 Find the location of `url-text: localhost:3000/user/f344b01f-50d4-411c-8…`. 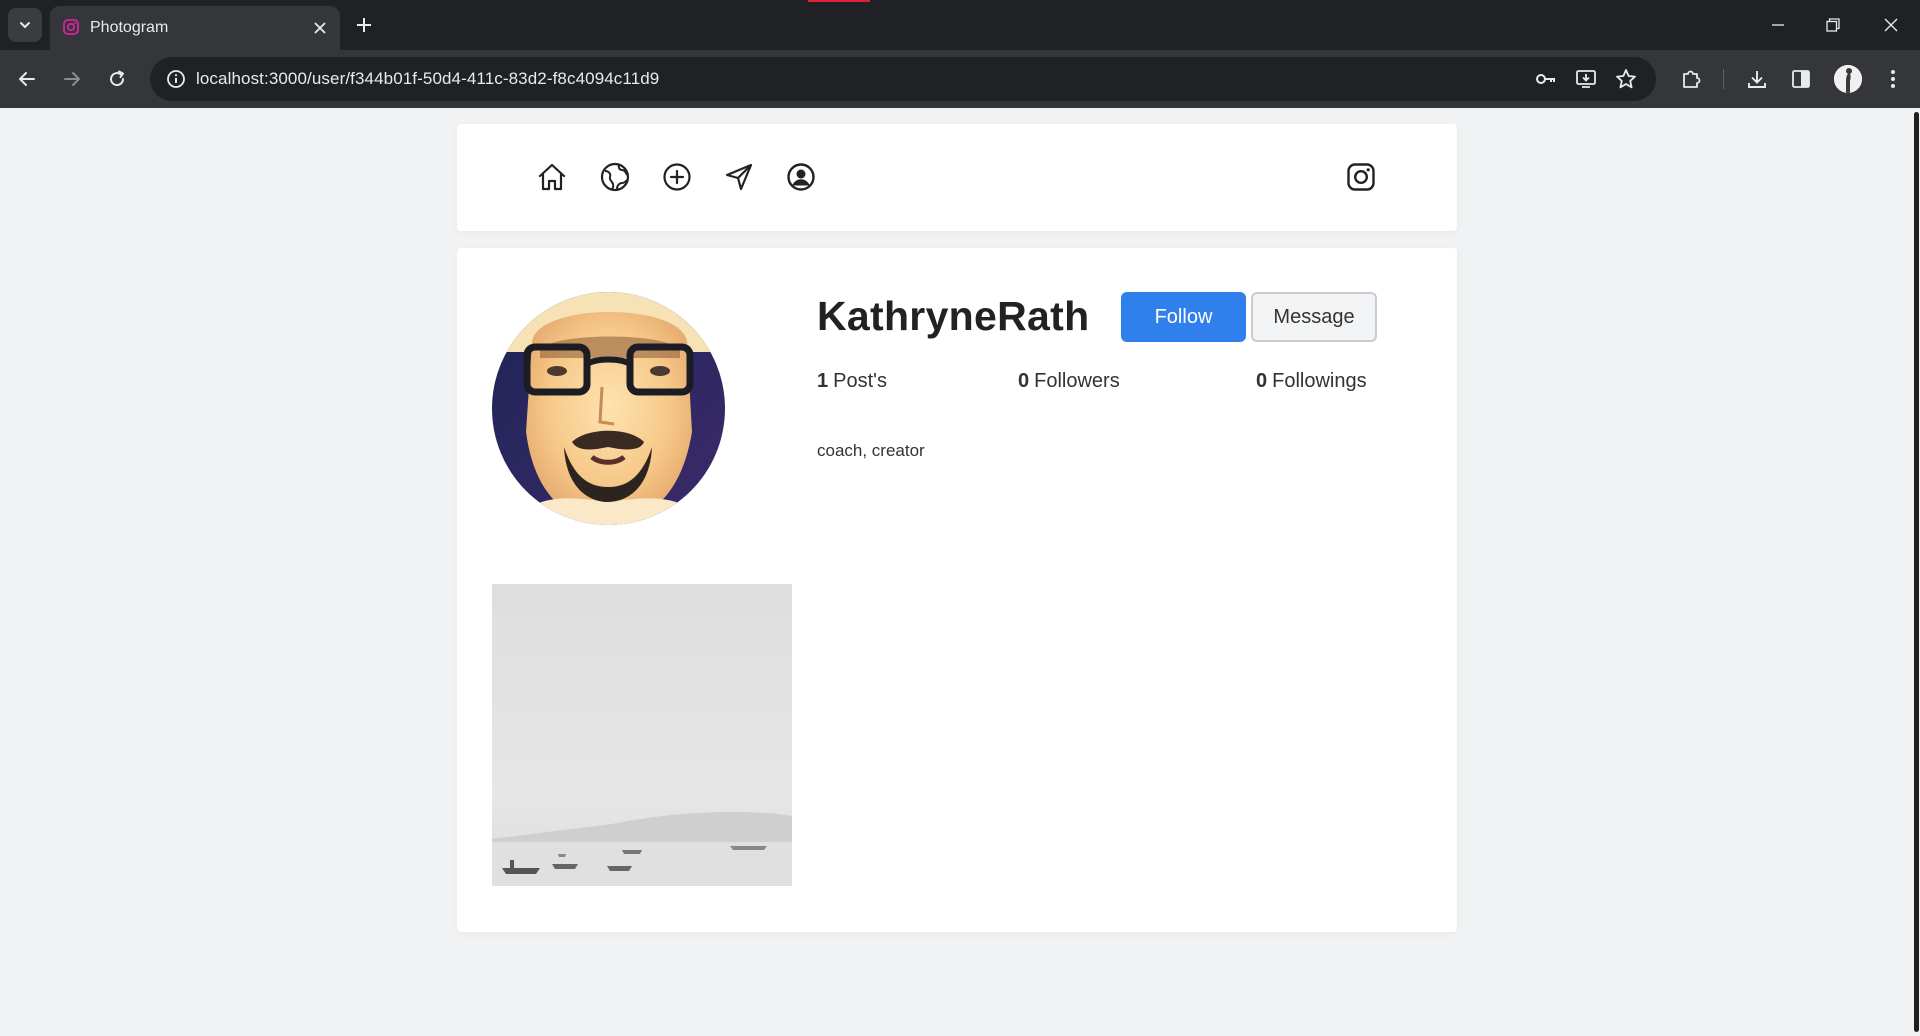

url-text: localhost:3000/user/f344b01f-50d4-411c-8… is located at coordinates (427, 79).